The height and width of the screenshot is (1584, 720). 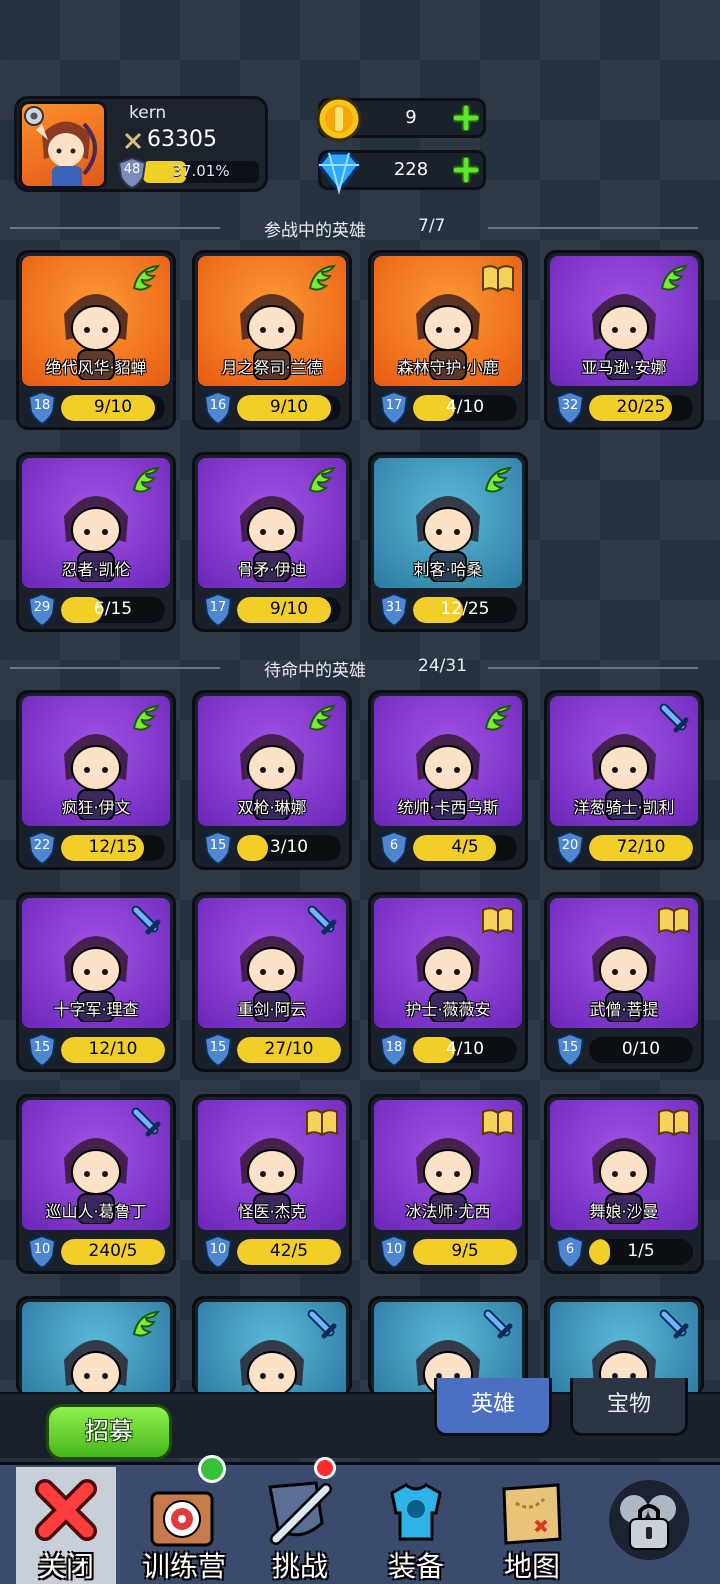 What do you see at coordinates (272, 780) in the screenshot?
I see `hero-card: 双枪·琳娜 15 3/10` at bounding box center [272, 780].